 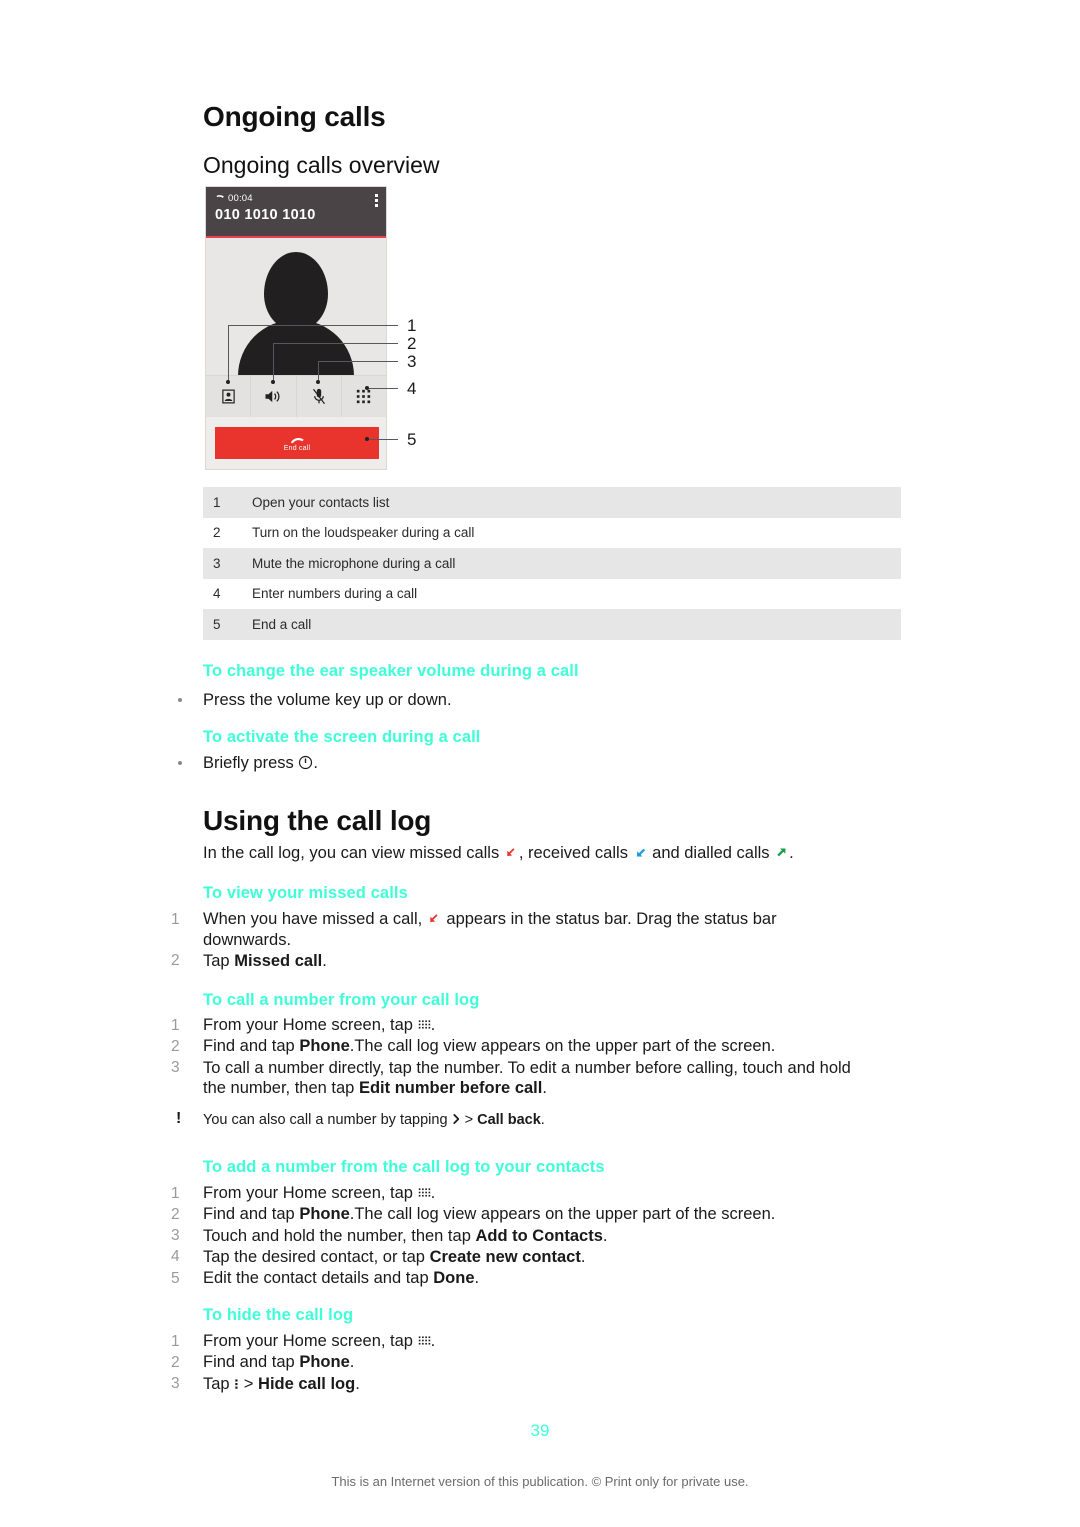 I want to click on table-row: 4 Enter numbers during a call, so click(x=552, y=594).